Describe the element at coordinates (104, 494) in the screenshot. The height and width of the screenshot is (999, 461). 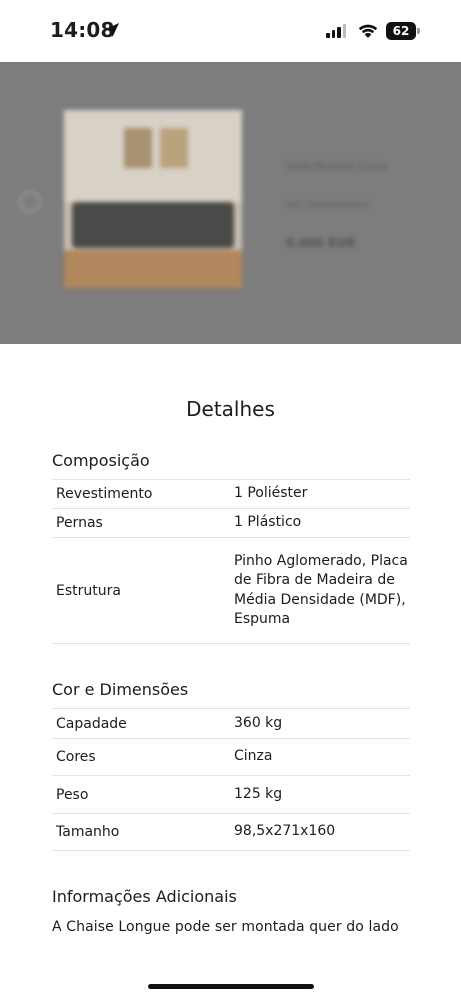
I see `spec-label: Revestimento` at that location.